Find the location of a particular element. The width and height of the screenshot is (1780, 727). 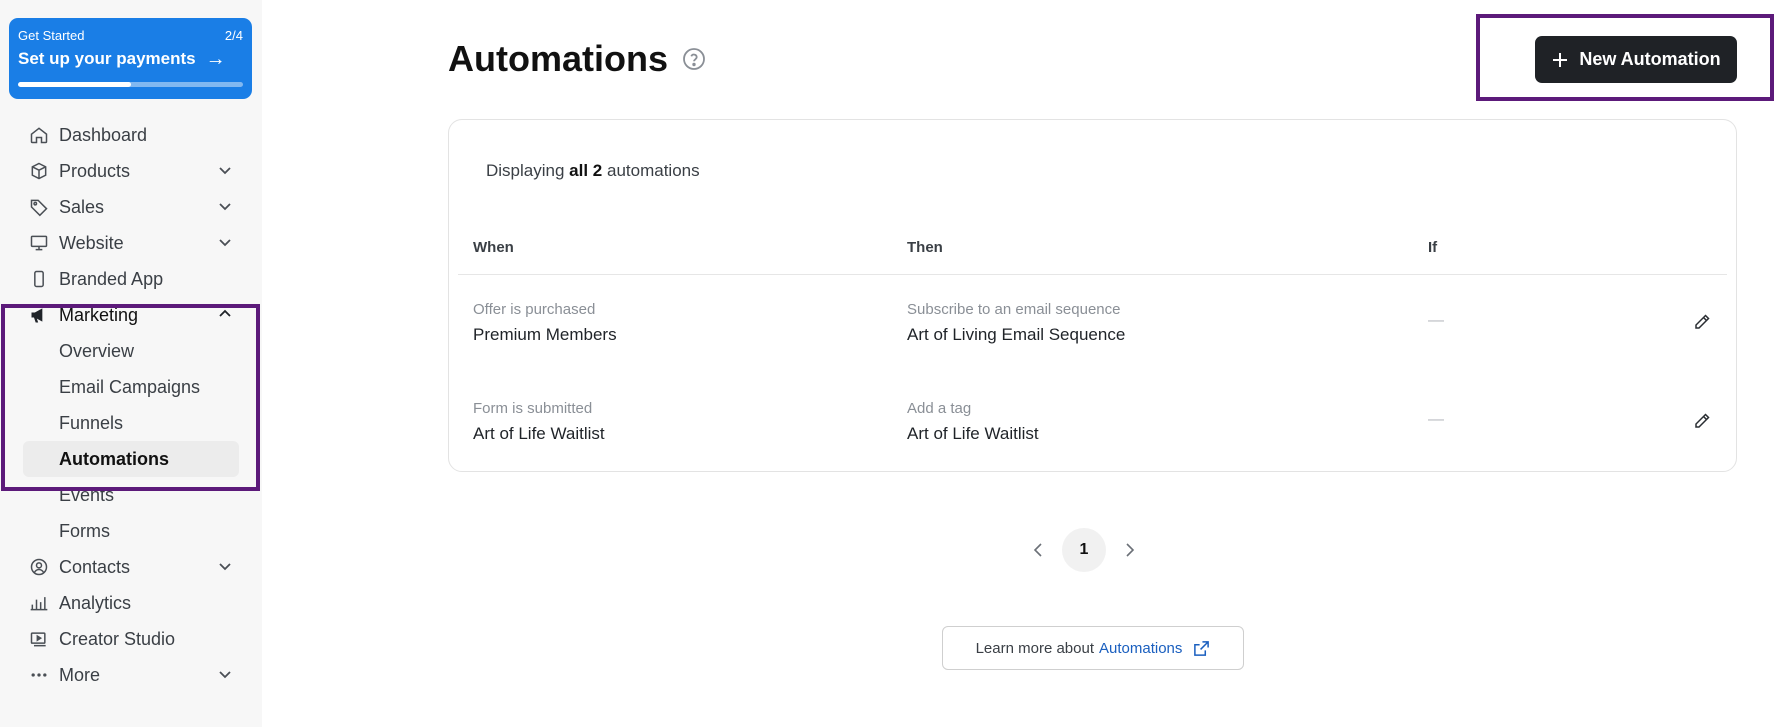

sidebar-item-website: Website is located at coordinates (131, 243).